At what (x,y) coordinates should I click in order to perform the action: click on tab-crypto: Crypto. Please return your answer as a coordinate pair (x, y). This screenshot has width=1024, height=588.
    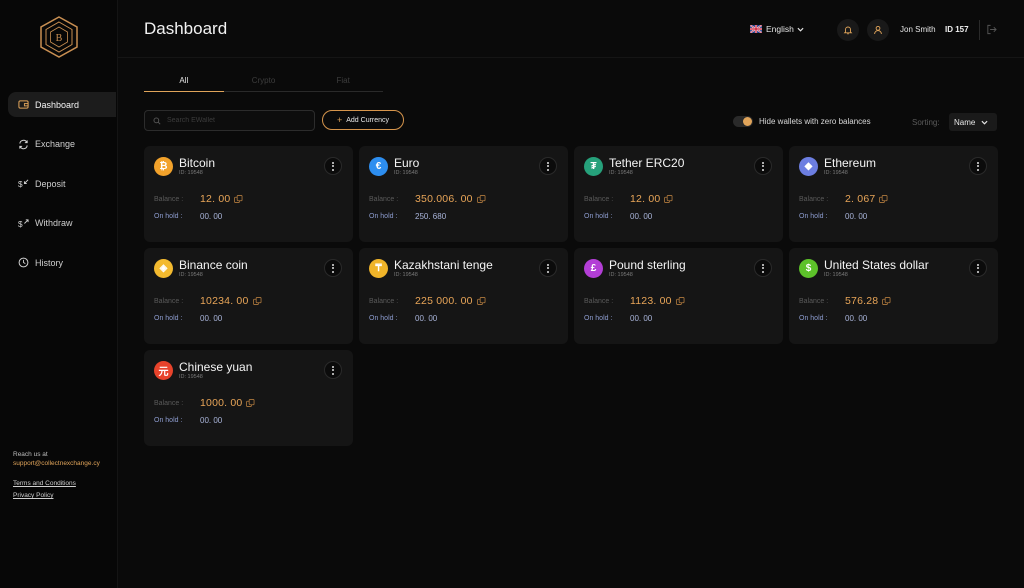
    Looking at the image, I should click on (264, 83).